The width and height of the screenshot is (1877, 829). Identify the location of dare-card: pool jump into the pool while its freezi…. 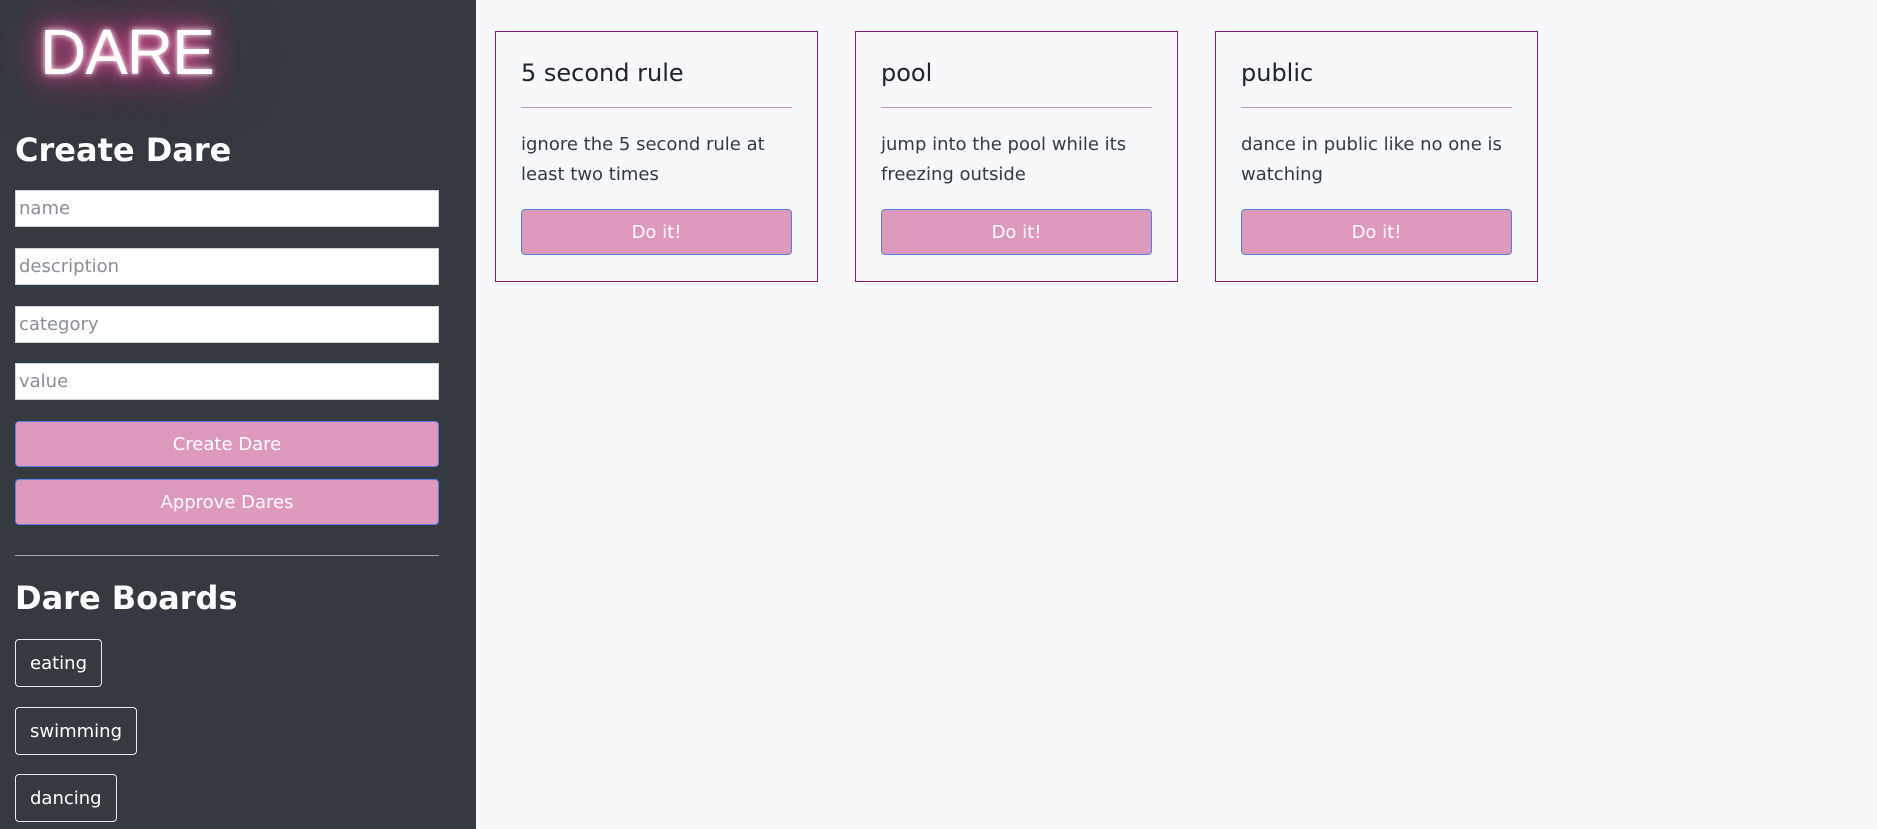
(1016, 156).